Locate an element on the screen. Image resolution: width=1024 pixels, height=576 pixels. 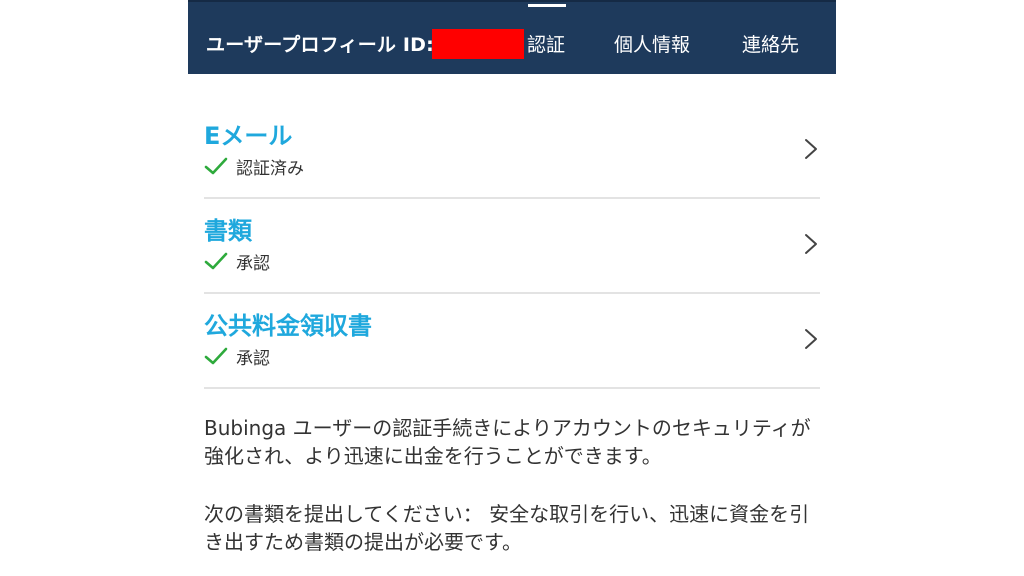
item-status: 認証済み is located at coordinates (254, 166).